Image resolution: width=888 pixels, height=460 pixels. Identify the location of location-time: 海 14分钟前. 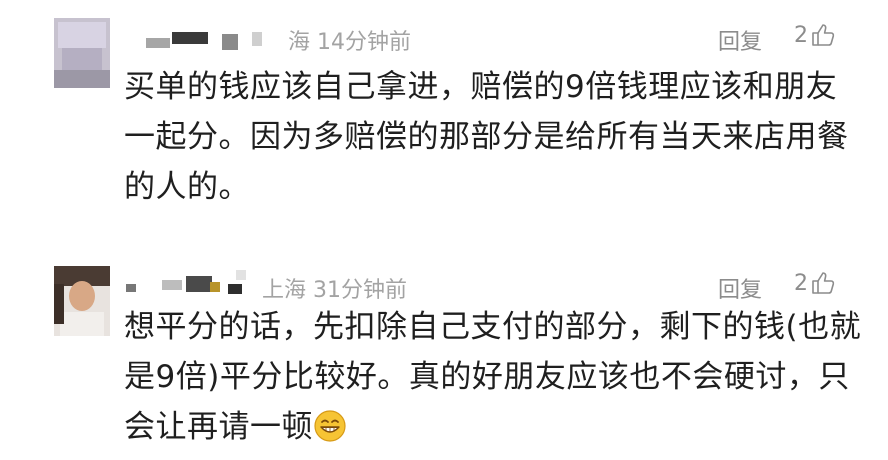
(349, 42).